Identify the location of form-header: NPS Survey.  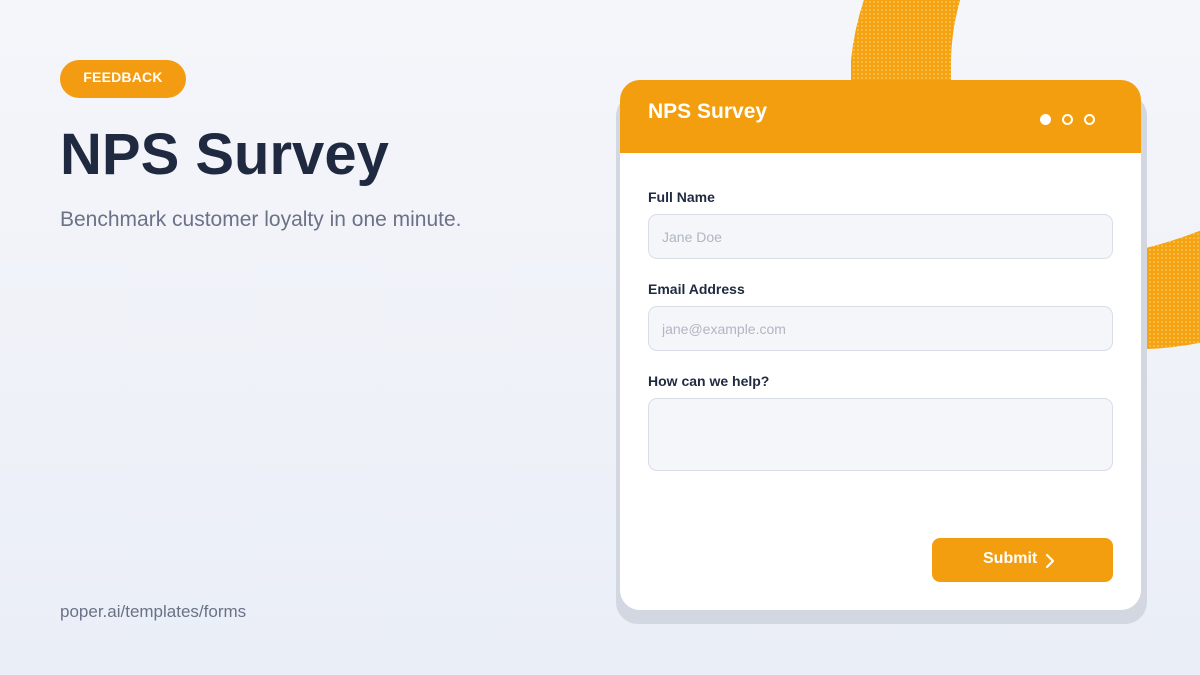
(880, 116).